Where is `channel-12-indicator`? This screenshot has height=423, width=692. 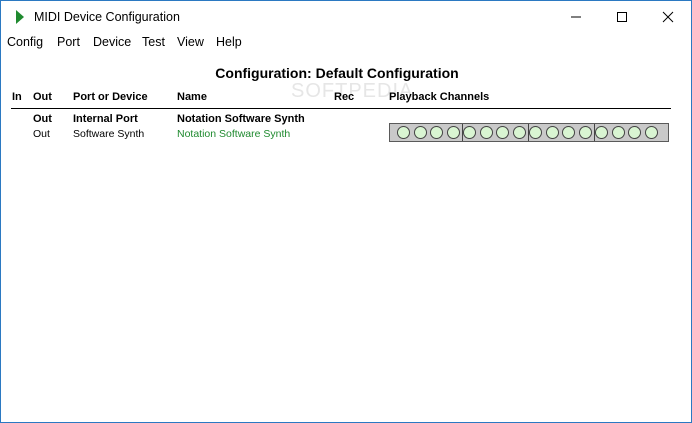 channel-12-indicator is located at coordinates (585, 132).